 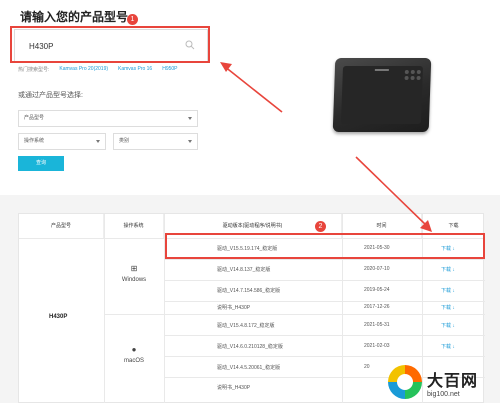 What do you see at coordinates (249, 368) in the screenshot?
I see `version-cell: 驱动_V14.4.5.20061_稳定版` at bounding box center [249, 368].